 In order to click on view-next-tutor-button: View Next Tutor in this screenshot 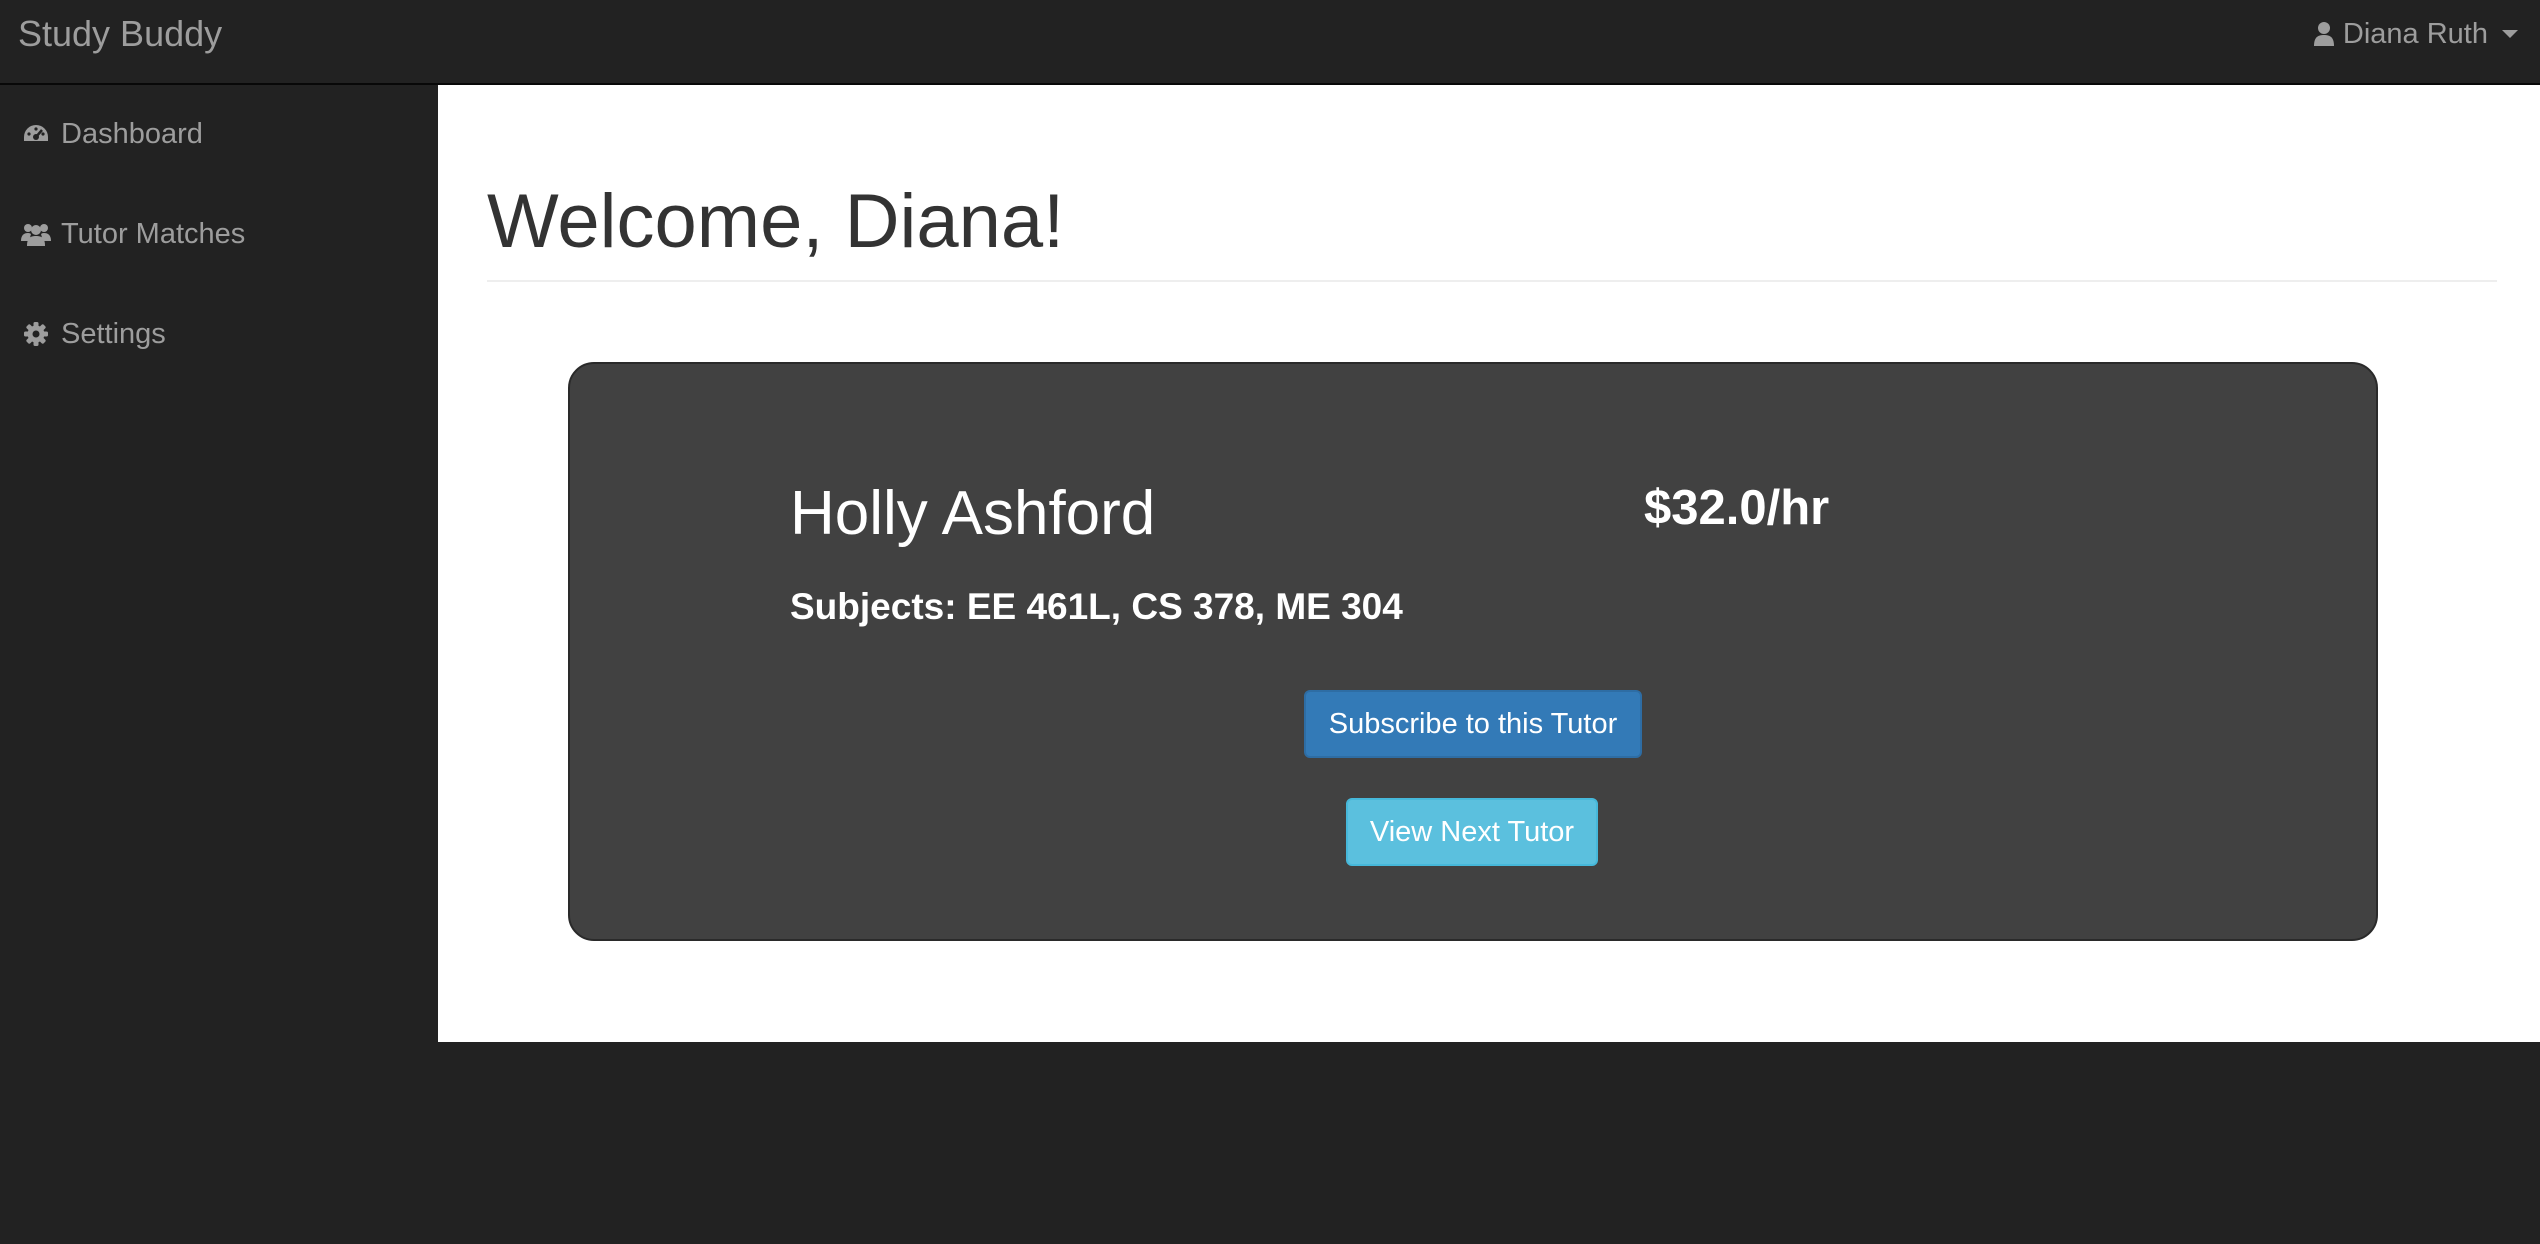, I will do `click(1472, 832)`.